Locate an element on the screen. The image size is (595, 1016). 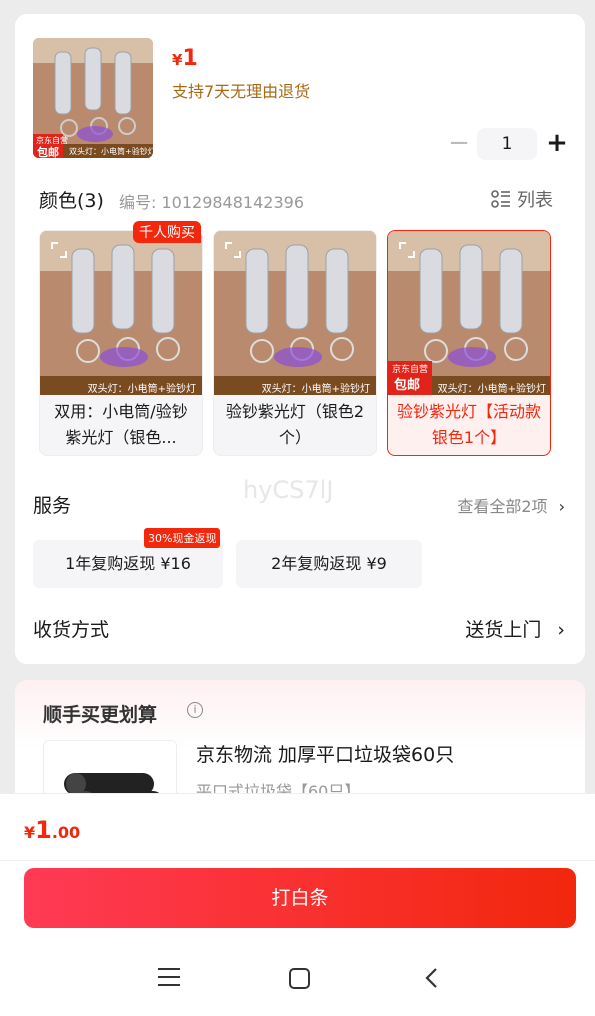
back-icon is located at coordinates (432, 978).